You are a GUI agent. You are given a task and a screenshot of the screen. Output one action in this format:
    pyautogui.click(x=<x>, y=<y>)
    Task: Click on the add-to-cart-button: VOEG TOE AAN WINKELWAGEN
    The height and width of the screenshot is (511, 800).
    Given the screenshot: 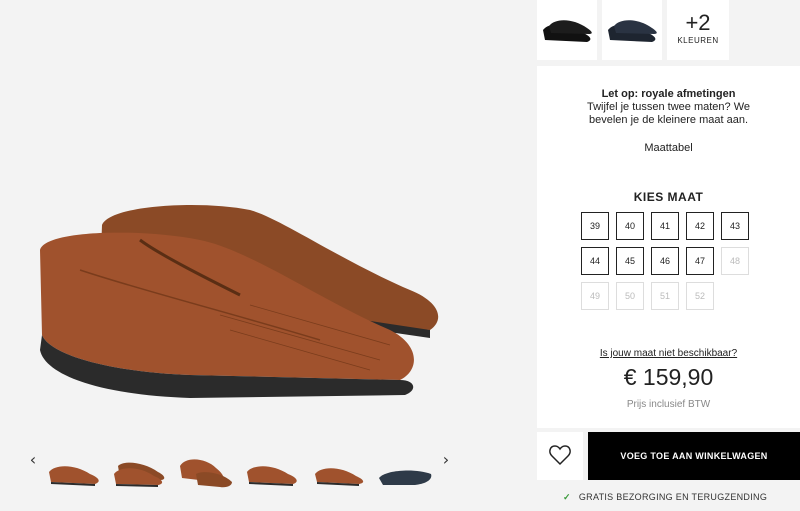 What is the action you would take?
    pyautogui.click(x=694, y=456)
    